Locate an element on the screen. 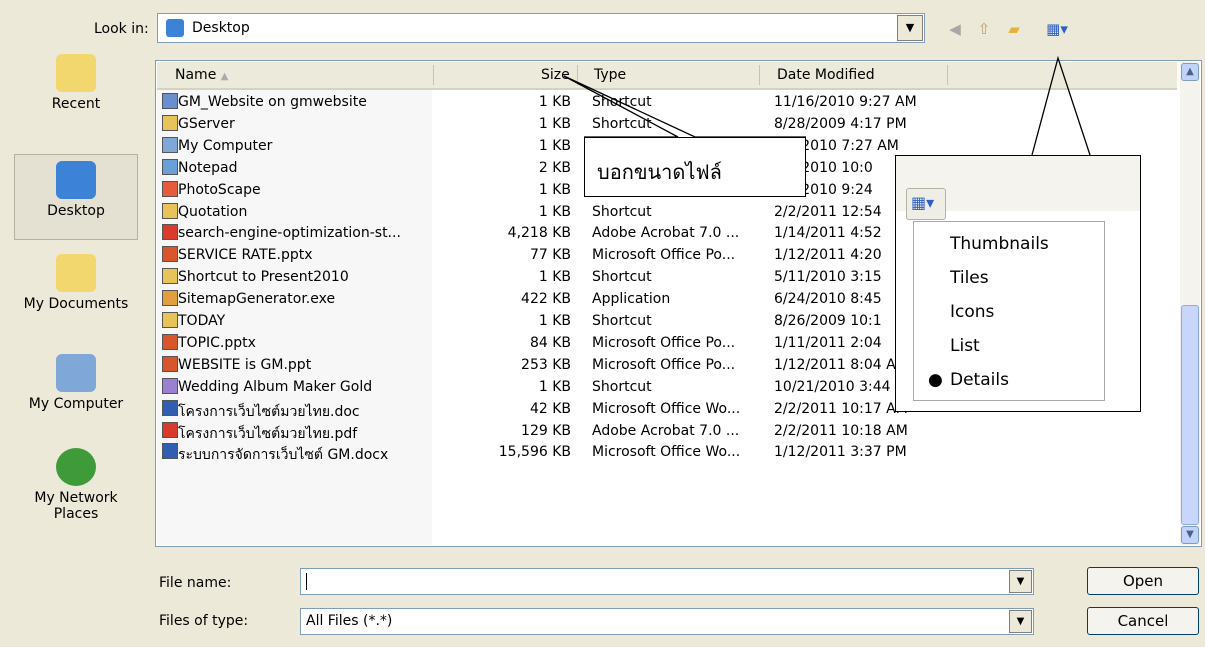 The image size is (1205, 647). menu-item-tiles: Tiles is located at coordinates (969, 278).